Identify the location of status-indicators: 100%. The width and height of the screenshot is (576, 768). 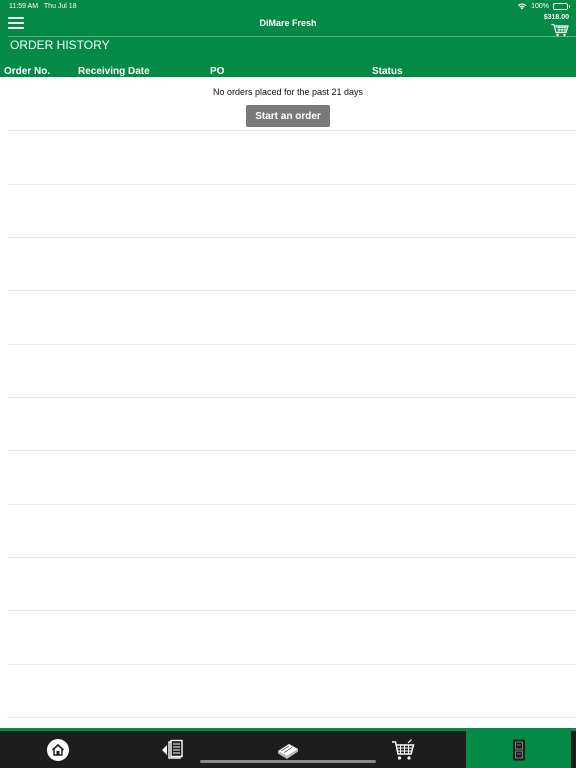
(543, 6).